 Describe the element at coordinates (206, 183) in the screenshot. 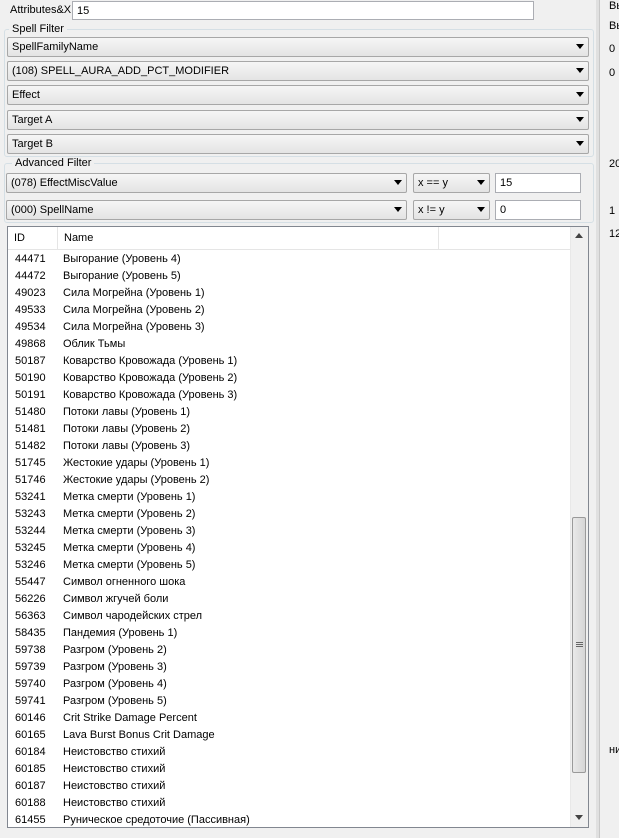

I see `advanced-field-1-select: (078) EffectMiscValue` at that location.